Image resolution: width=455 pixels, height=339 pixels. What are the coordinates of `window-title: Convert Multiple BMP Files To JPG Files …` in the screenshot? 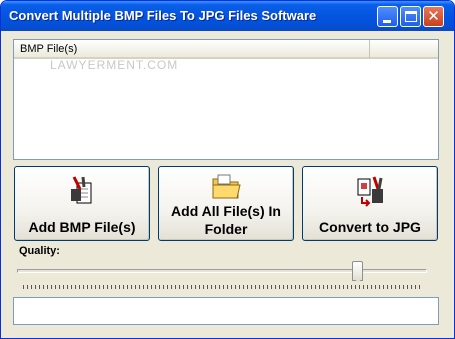 It's located at (163, 15).